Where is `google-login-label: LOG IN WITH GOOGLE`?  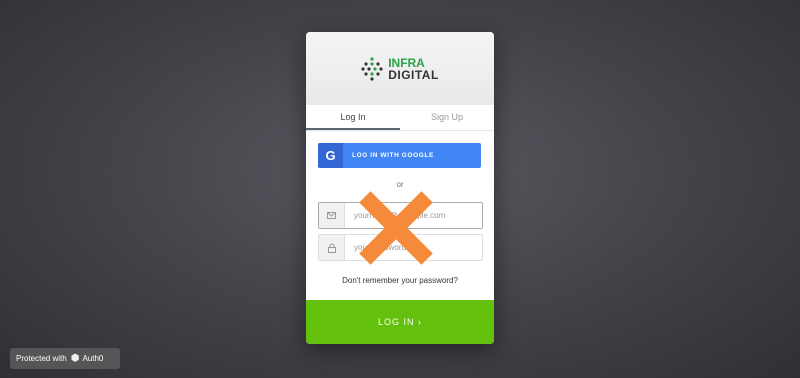 google-login-label: LOG IN WITH GOOGLE is located at coordinates (393, 155).